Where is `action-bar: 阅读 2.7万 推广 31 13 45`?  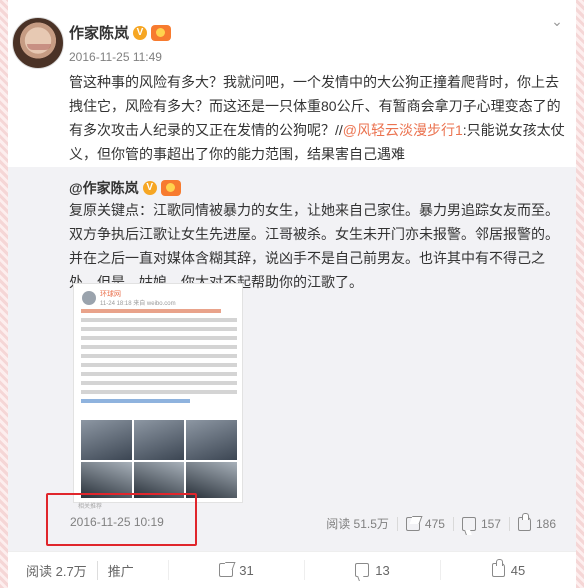
action-bar: 阅读 2.7万 推广 31 13 45 is located at coordinates (292, 569).